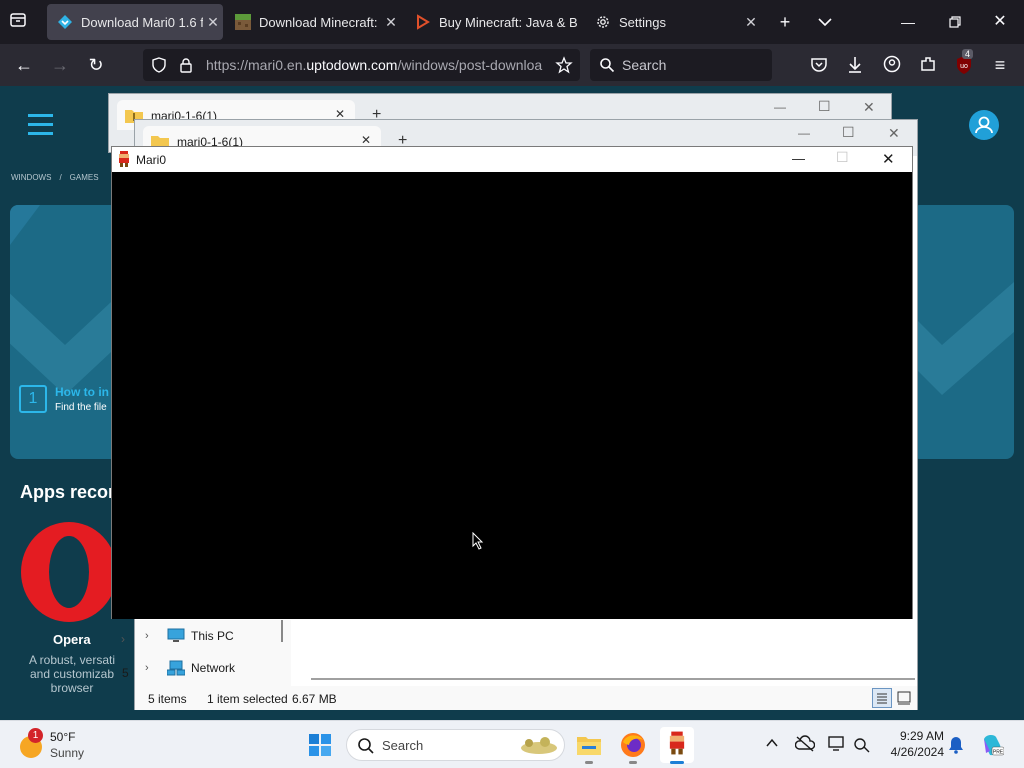 Image resolution: width=1024 pixels, height=768 pixels. What do you see at coordinates (613, 679) in the screenshot?
I see `horizontal-scrollbar` at bounding box center [613, 679].